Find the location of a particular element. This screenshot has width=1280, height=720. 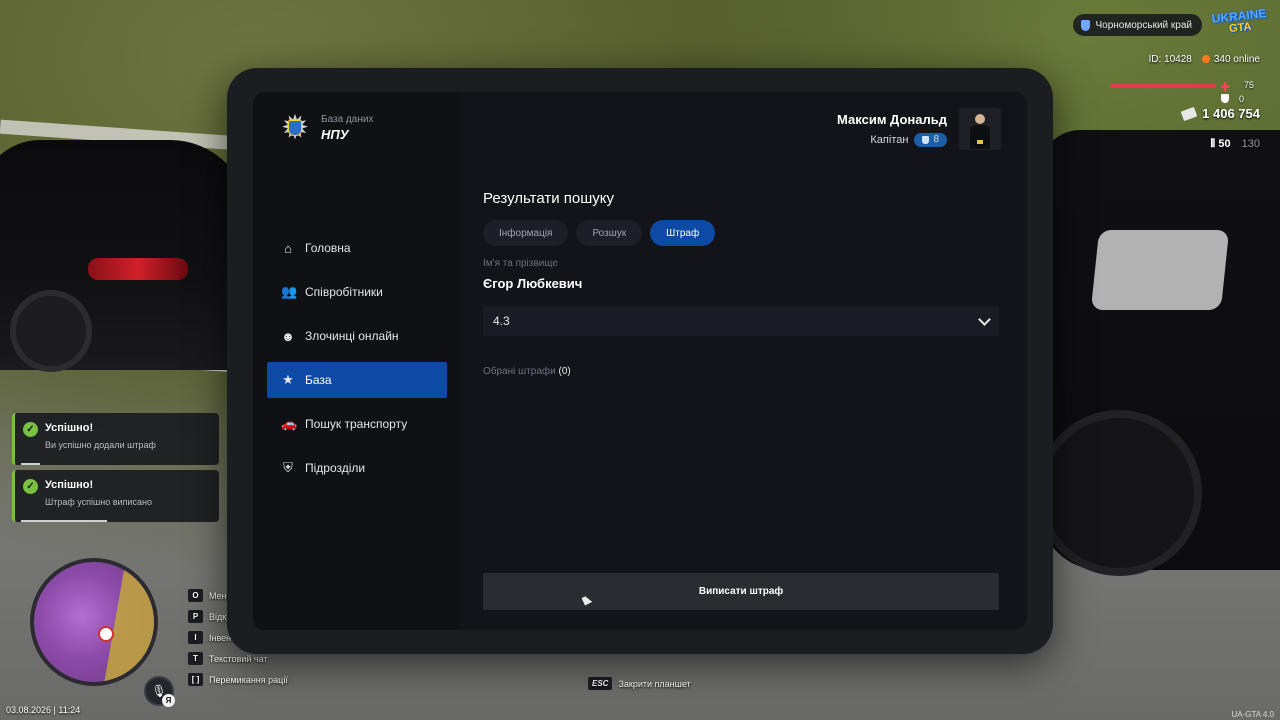

person-name: Єгор Любкевич is located at coordinates (533, 283).